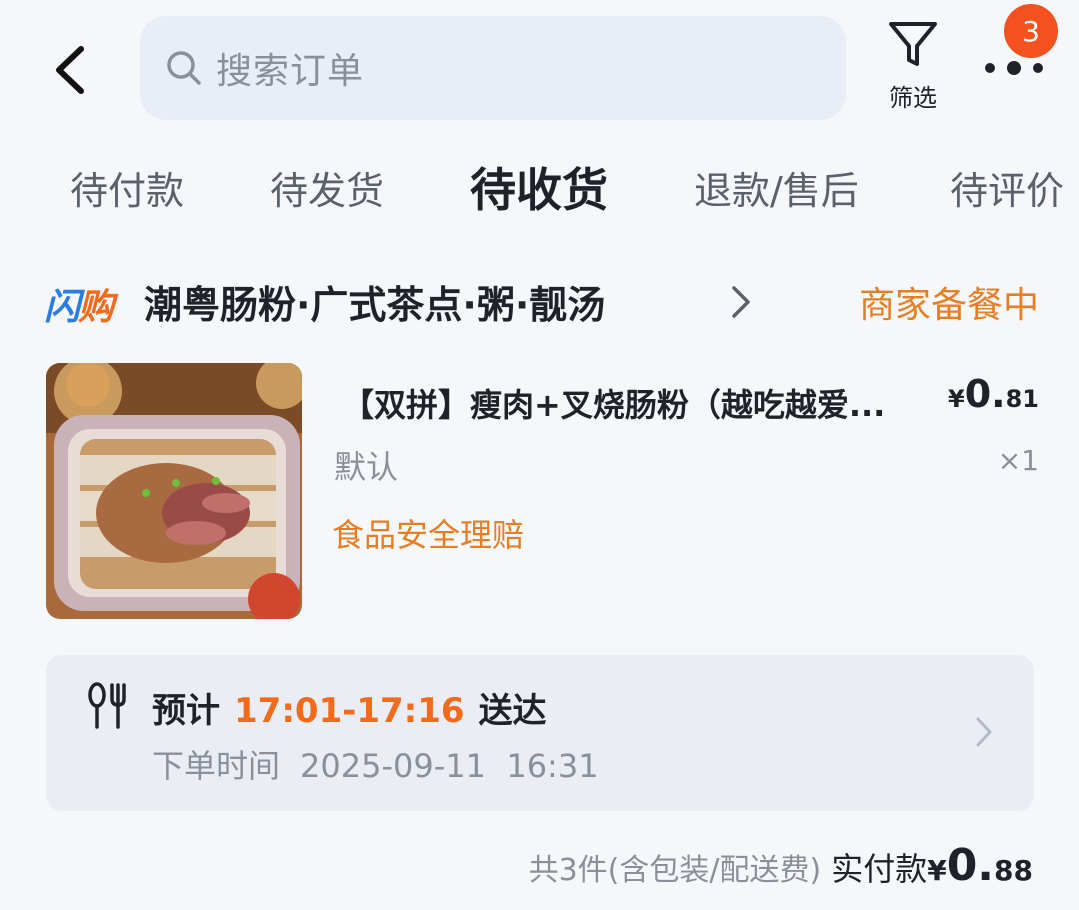 This screenshot has height=910, width=1079. Describe the element at coordinates (216, 766) in the screenshot. I see `order-time-label: 下单时间` at that location.